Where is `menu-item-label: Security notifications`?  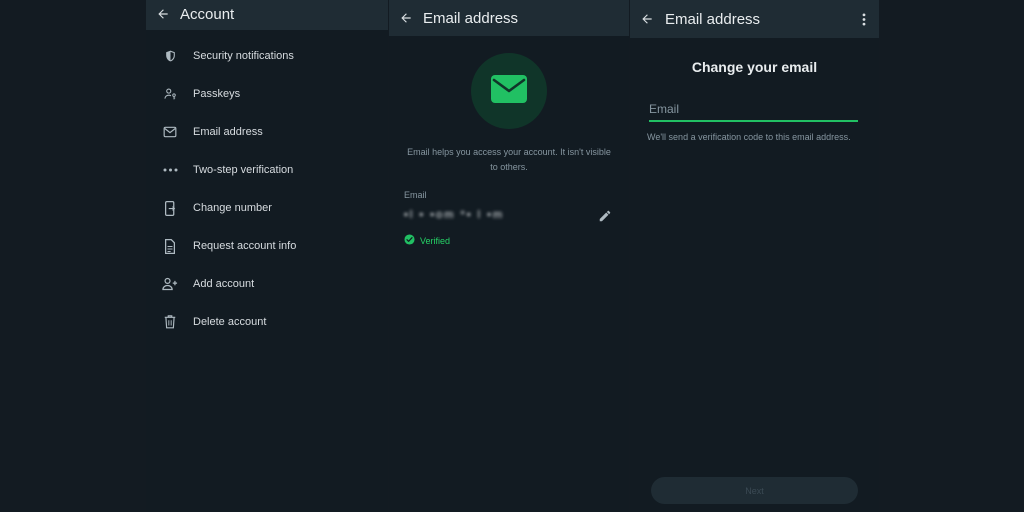 menu-item-label: Security notifications is located at coordinates (243, 56).